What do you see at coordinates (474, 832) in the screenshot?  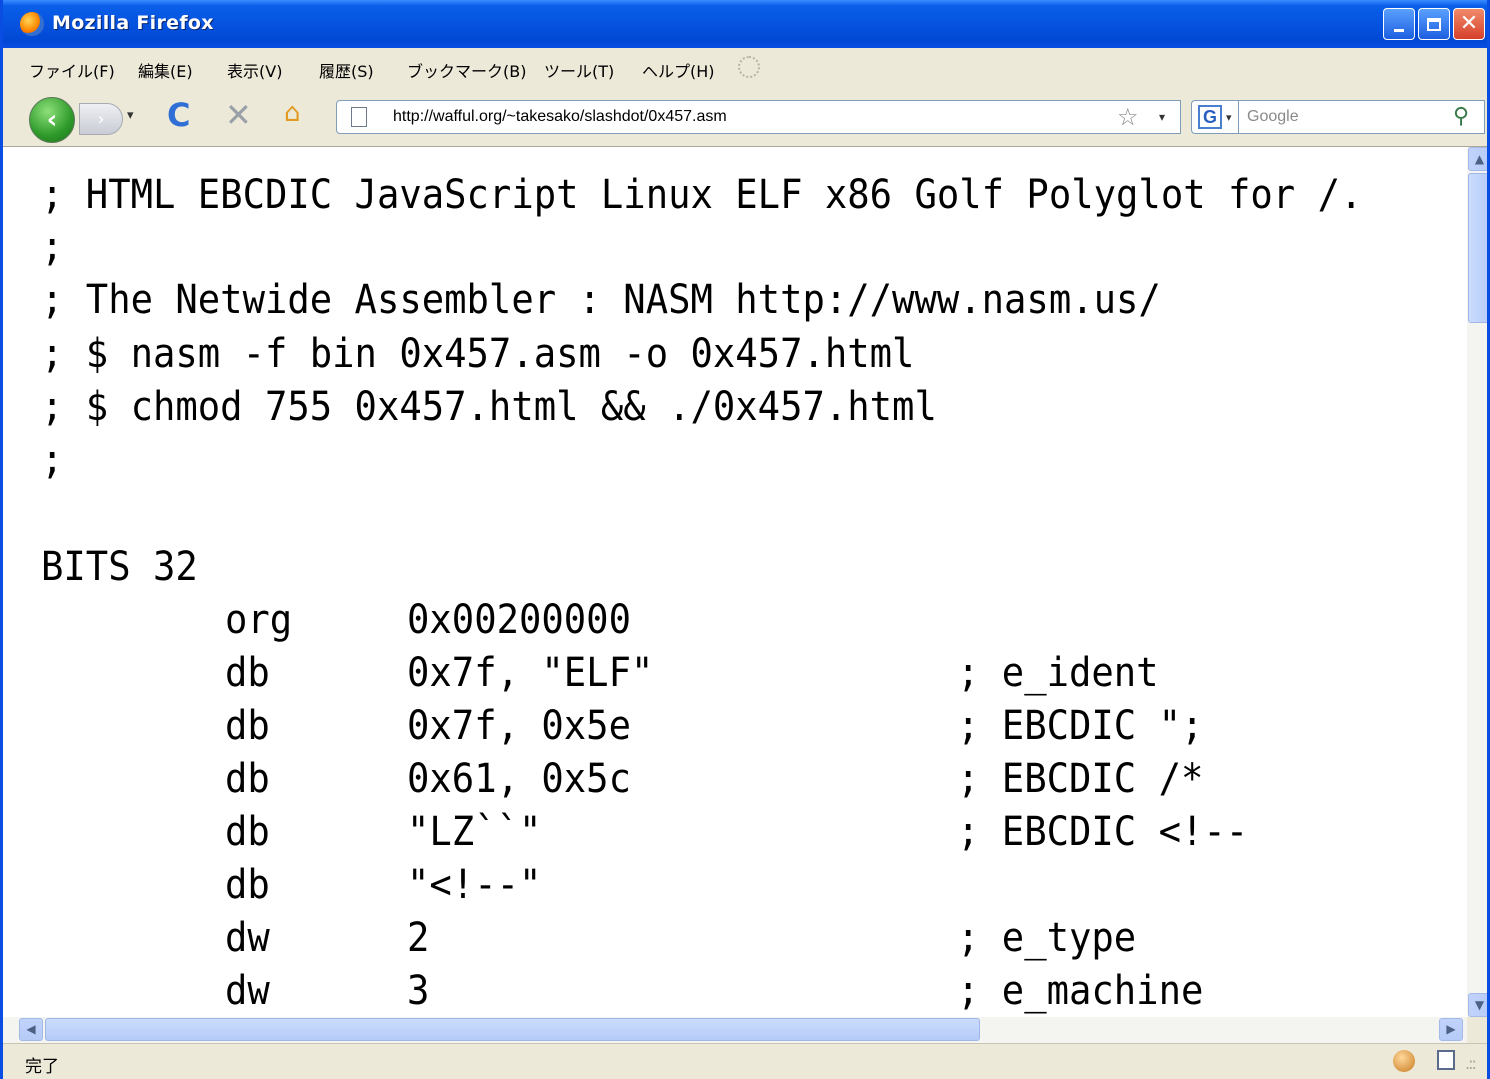 I see `code-arg: "LZ``"` at bounding box center [474, 832].